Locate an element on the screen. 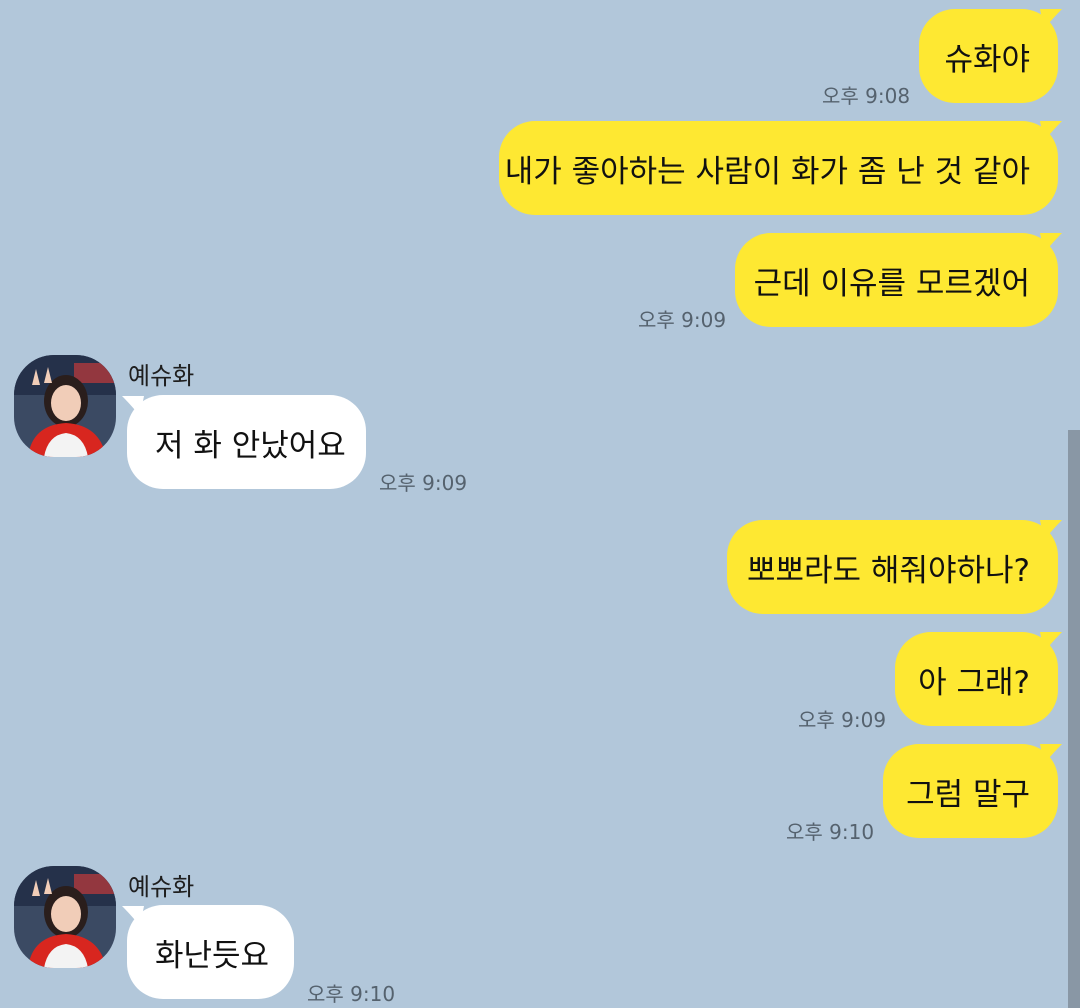 The width and height of the screenshot is (1080, 1008). my-message-bubble: 뽀뽀라도 해줘야하나? is located at coordinates (892, 567).